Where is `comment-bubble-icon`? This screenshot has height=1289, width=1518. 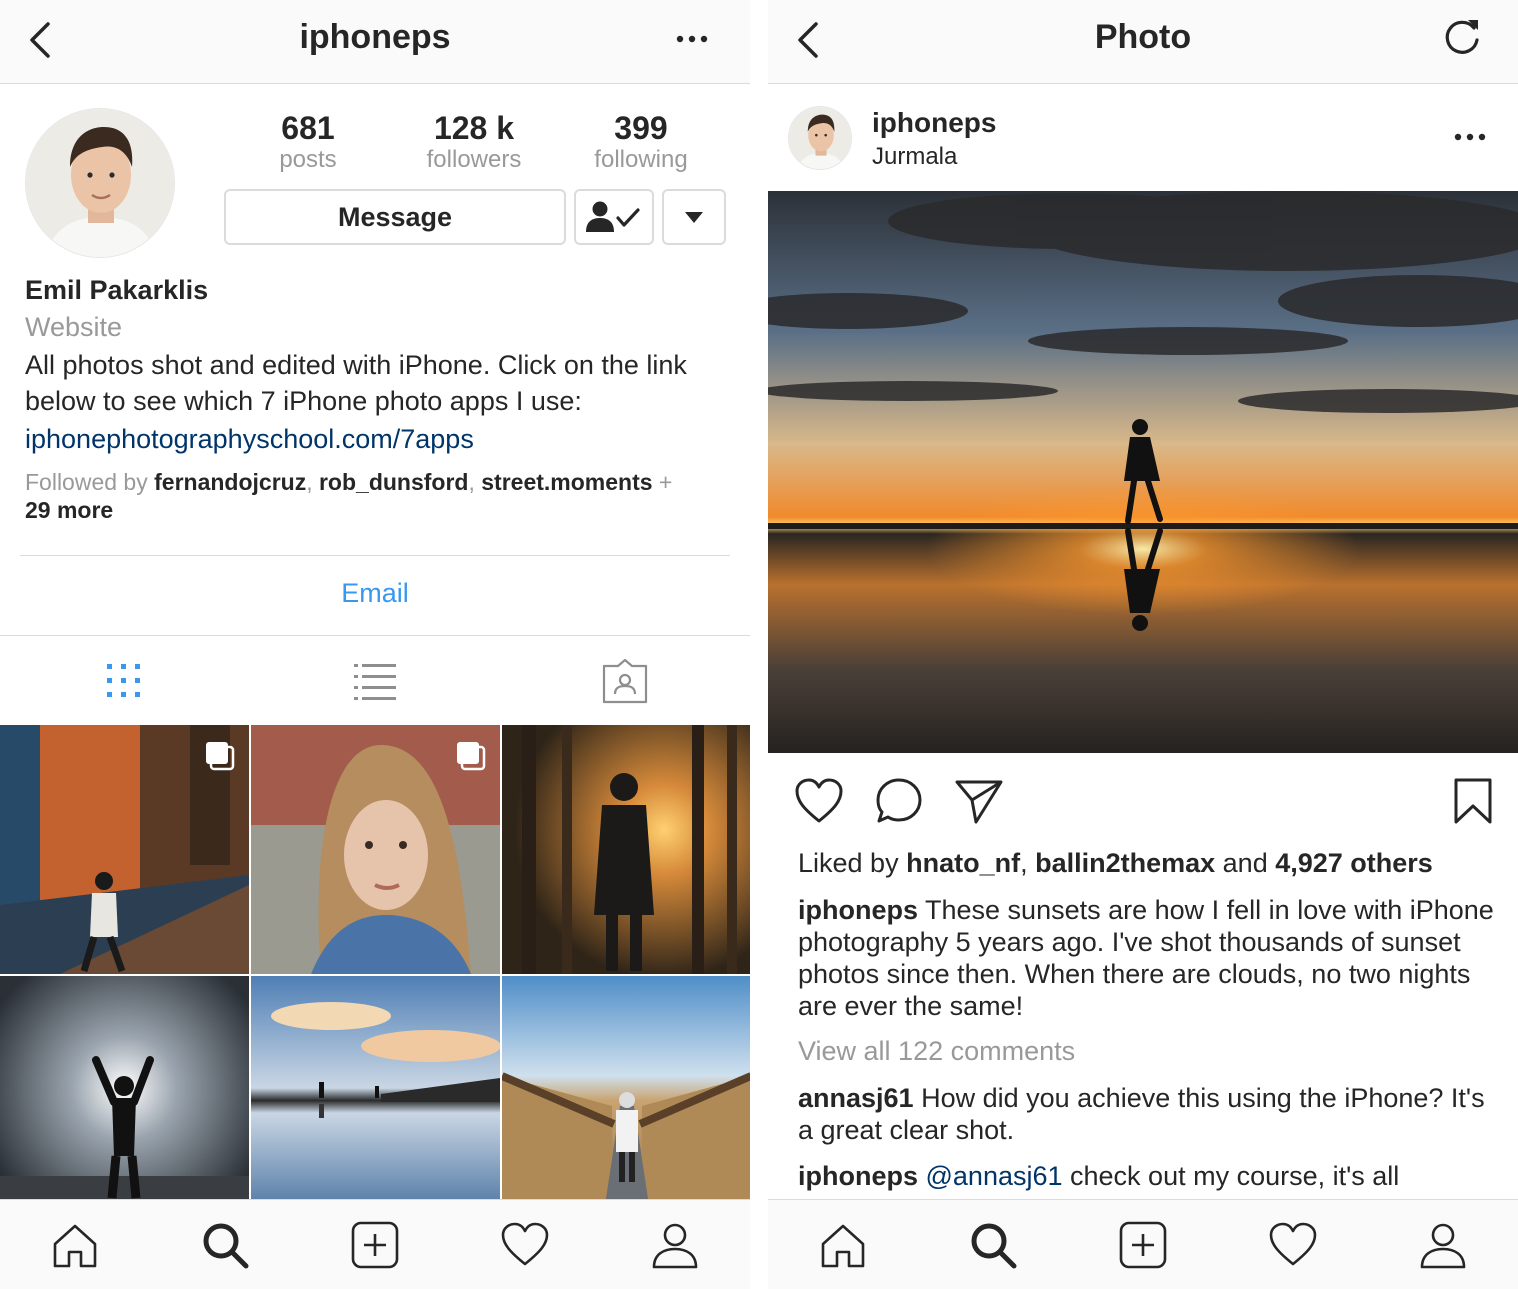
comment-bubble-icon is located at coordinates (899, 801).